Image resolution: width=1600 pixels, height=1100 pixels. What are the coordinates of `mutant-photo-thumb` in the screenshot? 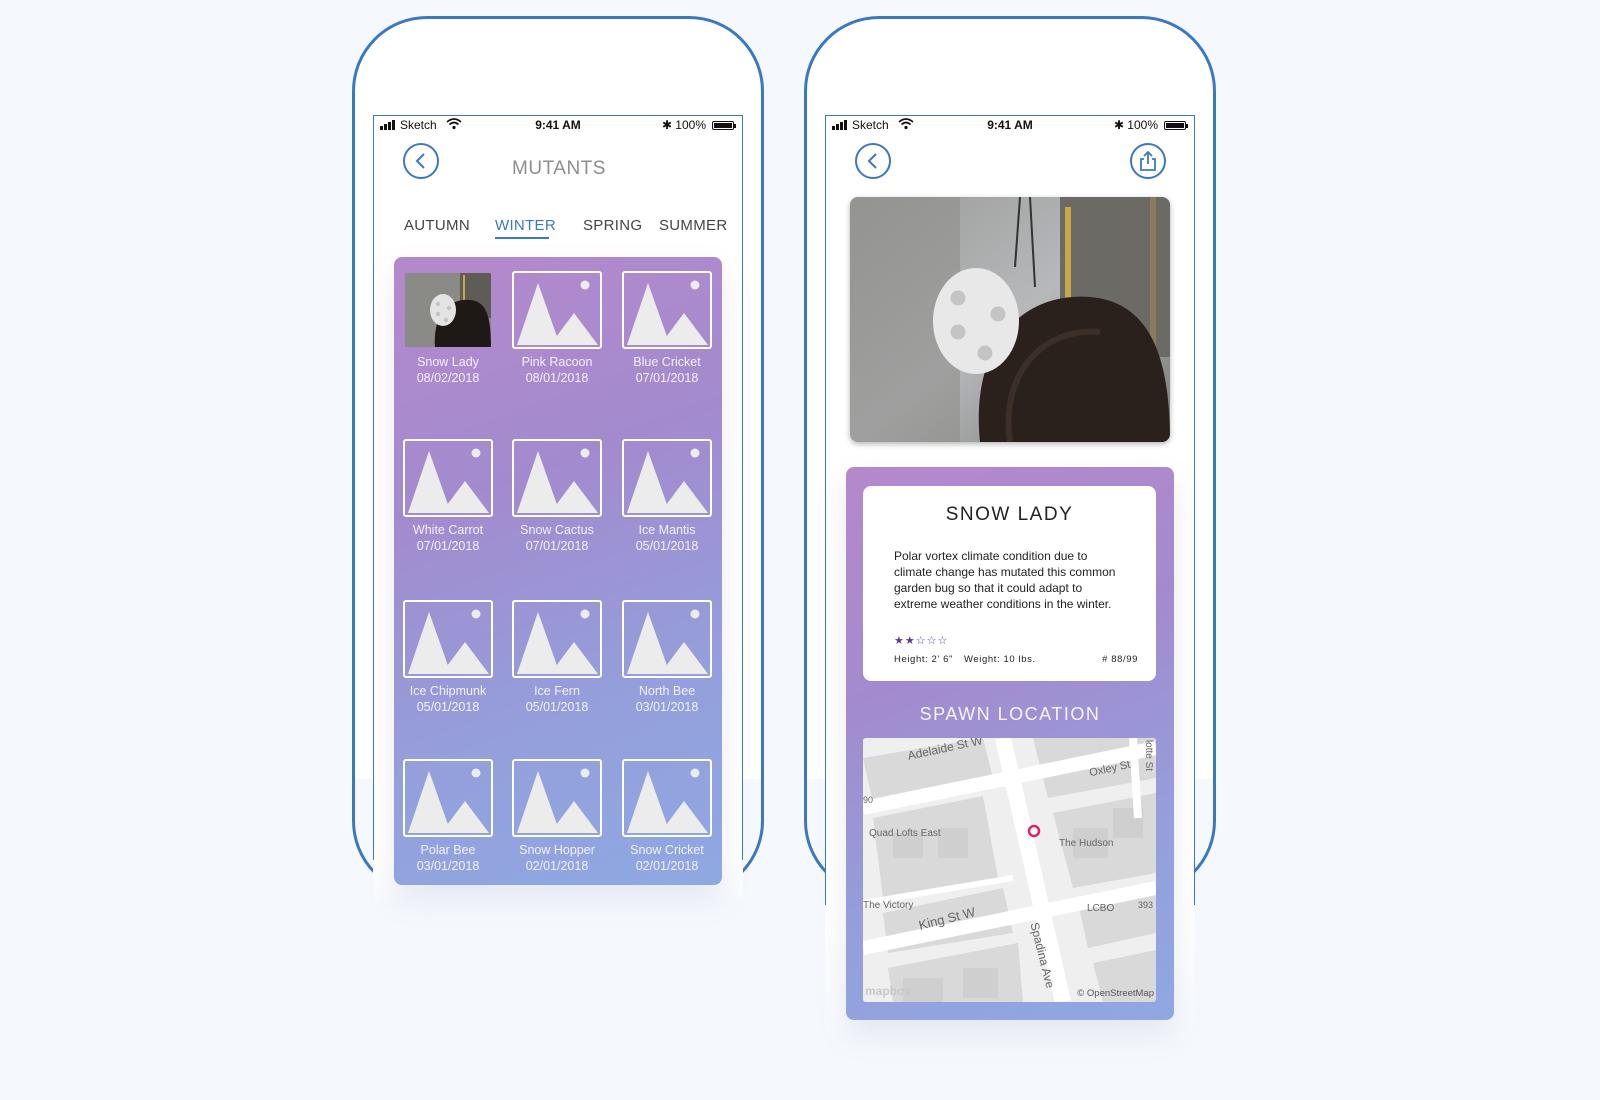 It's located at (448, 310).